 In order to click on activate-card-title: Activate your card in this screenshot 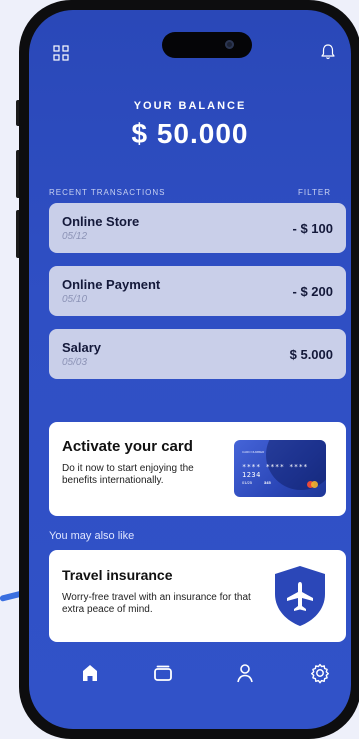, I will do `click(127, 446)`.